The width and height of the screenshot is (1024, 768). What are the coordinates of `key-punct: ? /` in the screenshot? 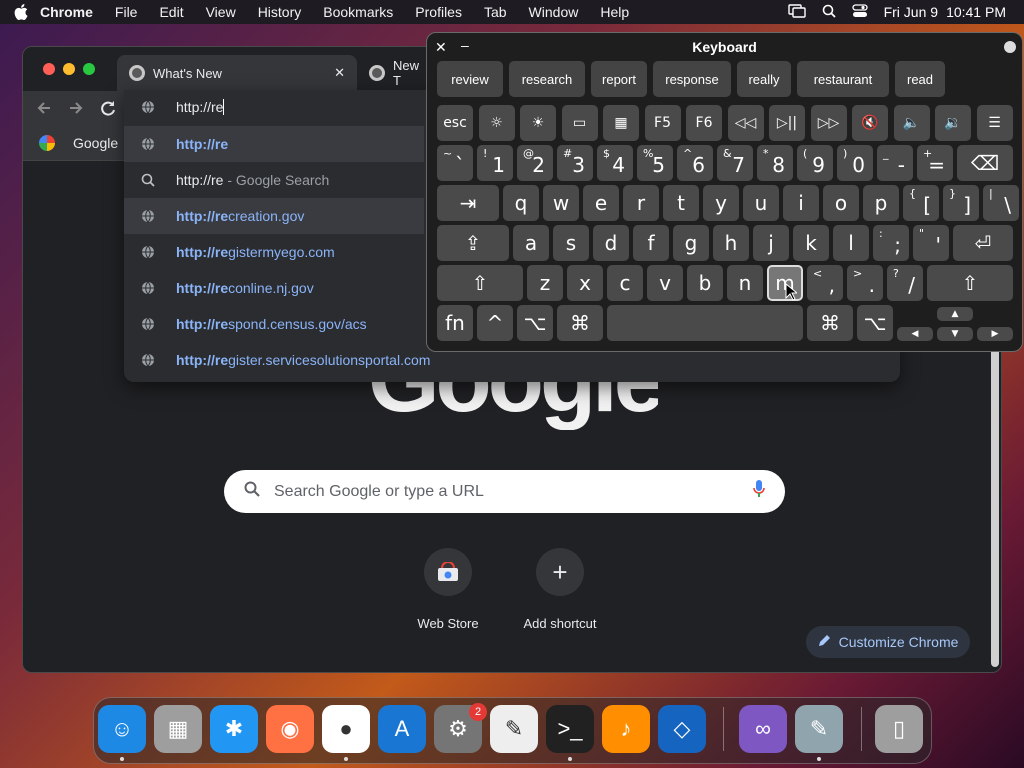 It's located at (905, 283).